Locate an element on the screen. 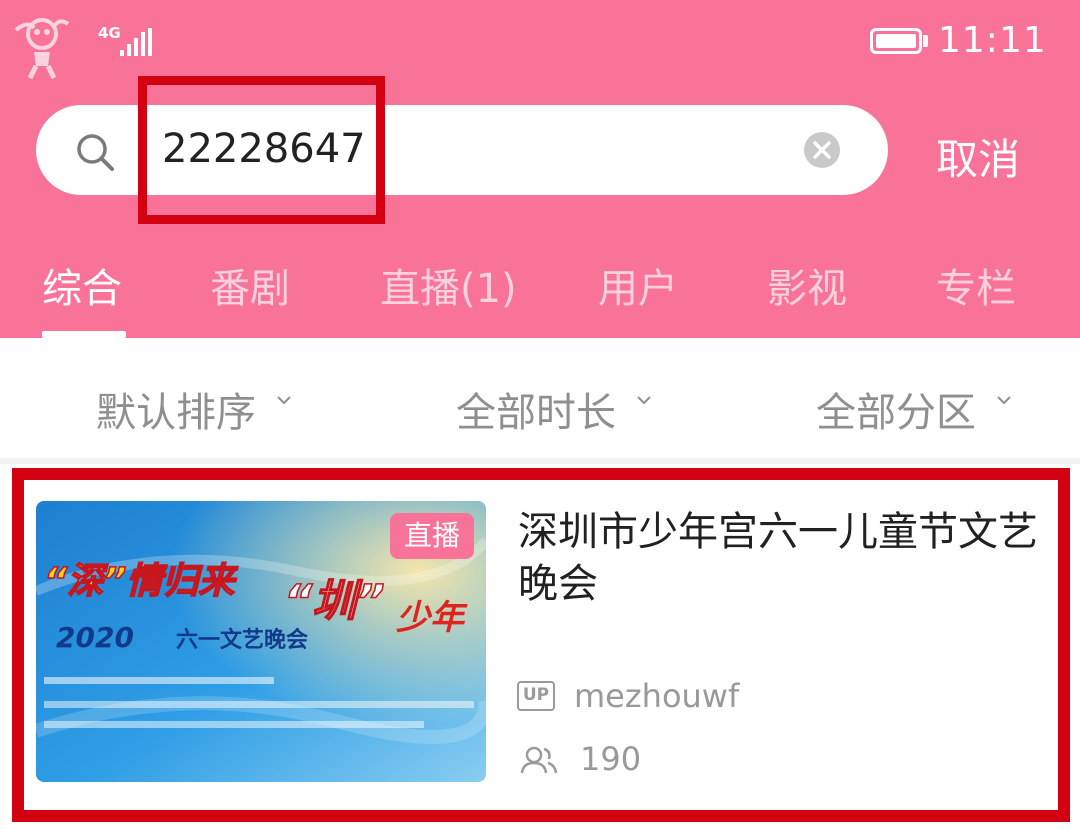  battery-tip is located at coordinates (925, 41).